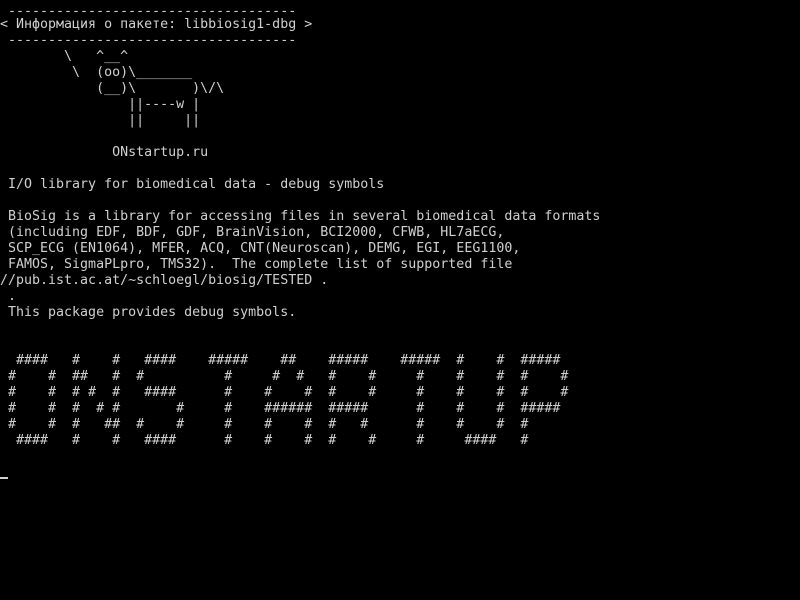 This screenshot has width=800, height=600. I want to click on site-name: ONstartup.ru, so click(104, 152).